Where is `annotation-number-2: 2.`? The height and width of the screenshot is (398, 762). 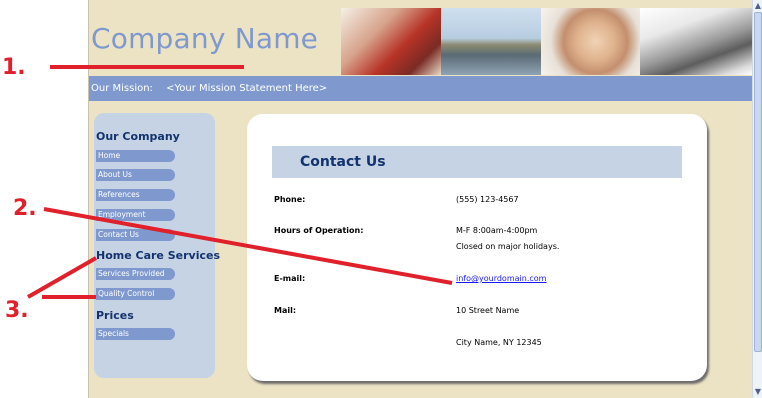 annotation-number-2: 2. is located at coordinates (25, 208).